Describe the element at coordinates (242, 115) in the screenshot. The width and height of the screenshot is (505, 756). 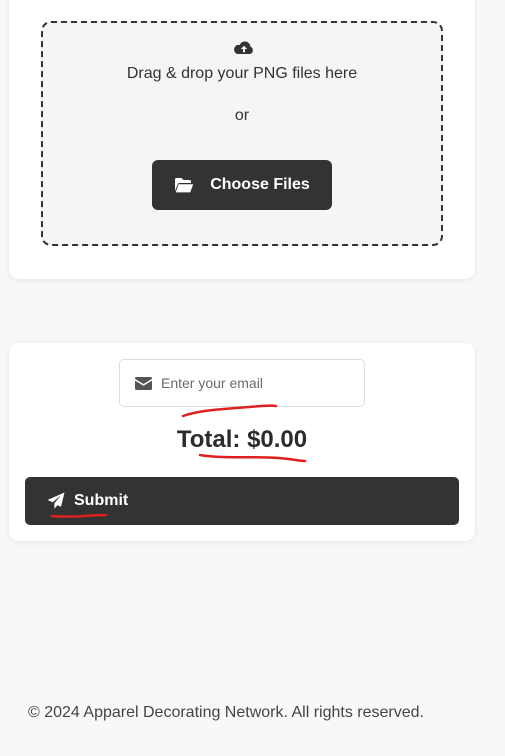
I see `or-separator: or` at that location.